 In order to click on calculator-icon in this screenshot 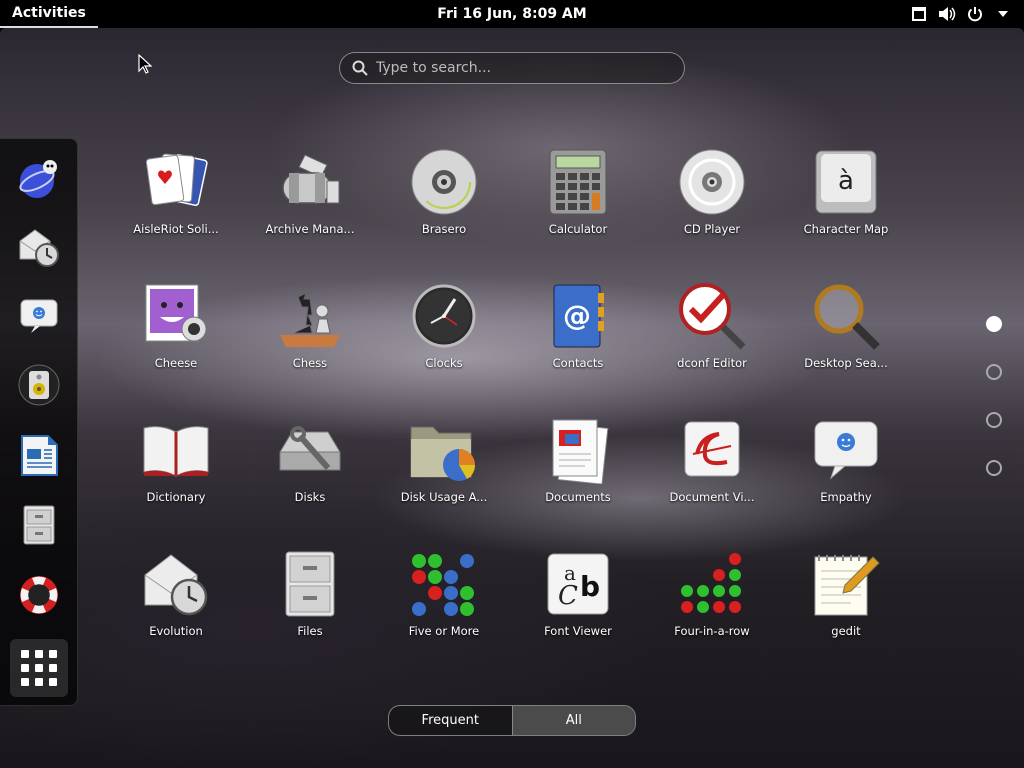, I will do `click(578, 182)`.